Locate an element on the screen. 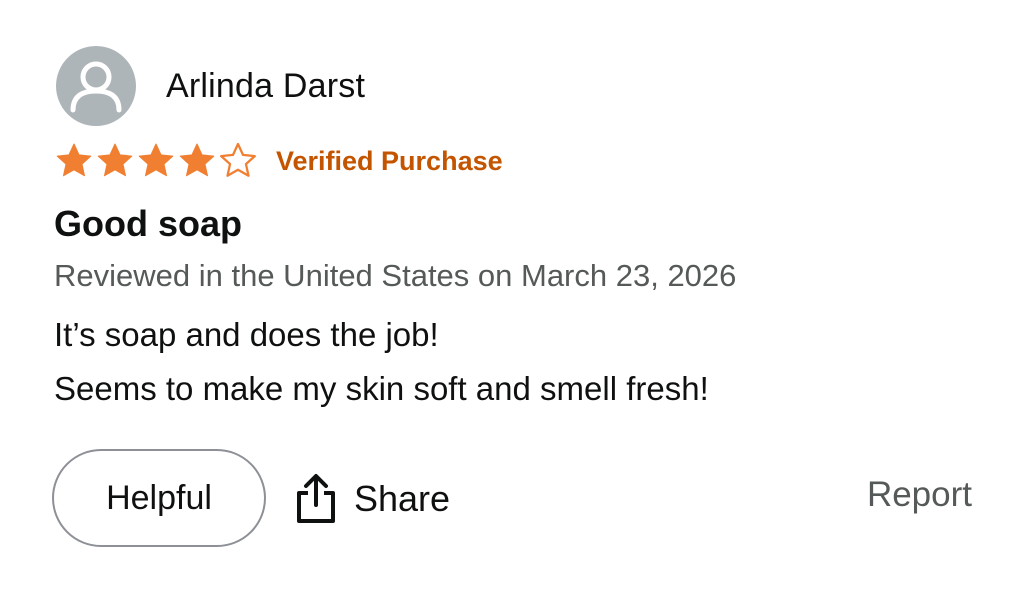  rating-row: Verified Purchase is located at coordinates (278, 161).